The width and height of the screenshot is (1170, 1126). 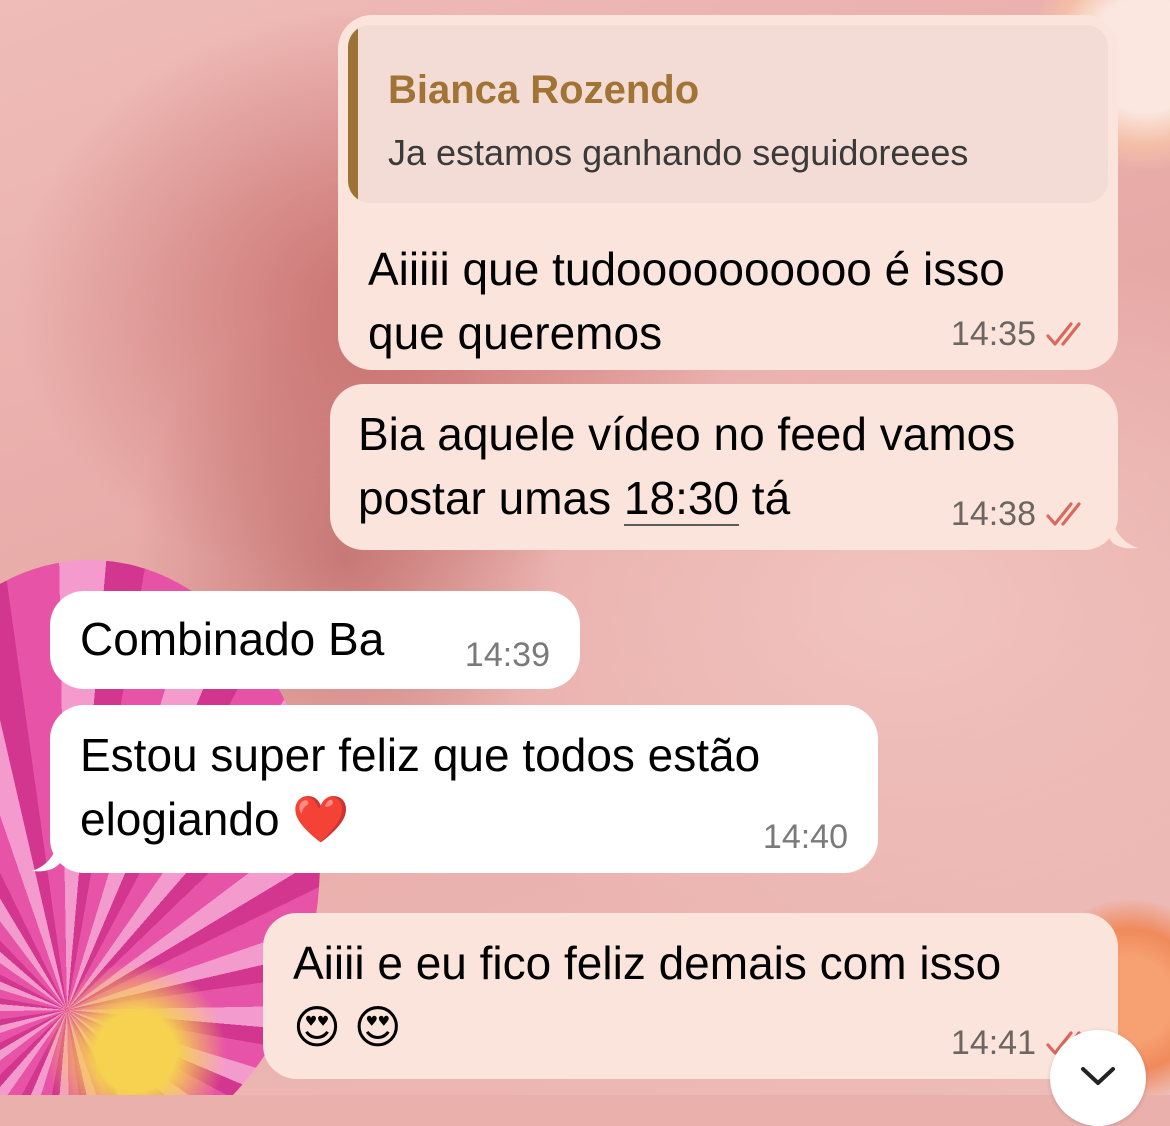 I want to click on message-time: 14:41, so click(x=993, y=1043).